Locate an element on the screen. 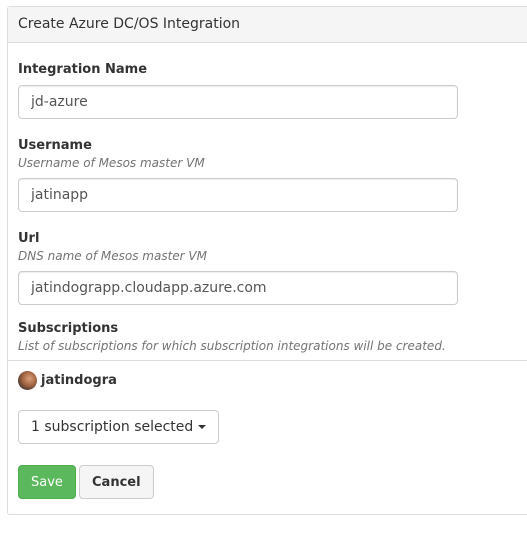 The height and width of the screenshot is (534, 527). save-button: Save is located at coordinates (47, 482).